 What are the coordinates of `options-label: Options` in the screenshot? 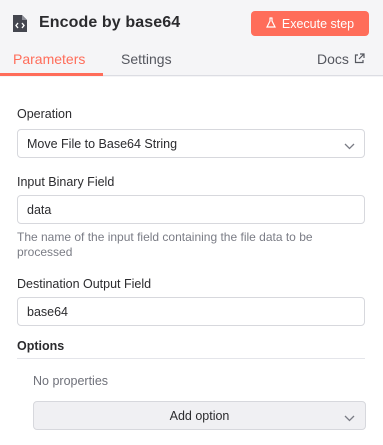 It's located at (41, 346).